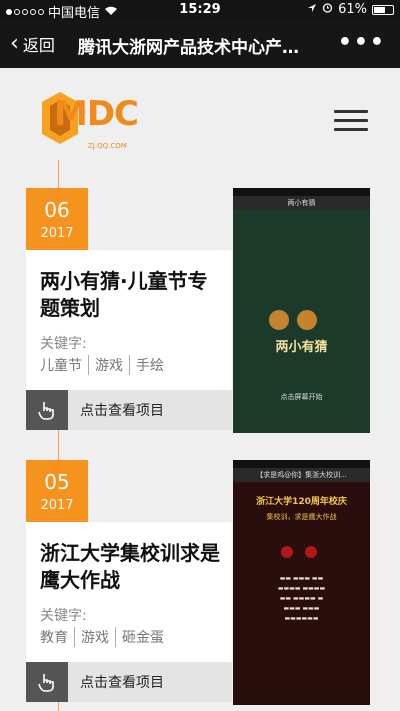  What do you see at coordinates (57, 482) in the screenshot?
I see `date-month: 05` at bounding box center [57, 482].